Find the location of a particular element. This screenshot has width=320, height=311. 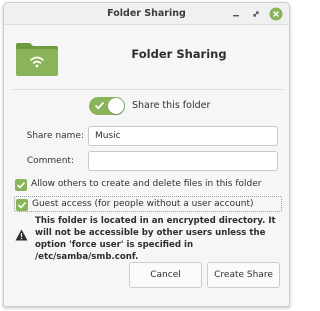

share-folder-label: Share this folder is located at coordinates (171, 105).